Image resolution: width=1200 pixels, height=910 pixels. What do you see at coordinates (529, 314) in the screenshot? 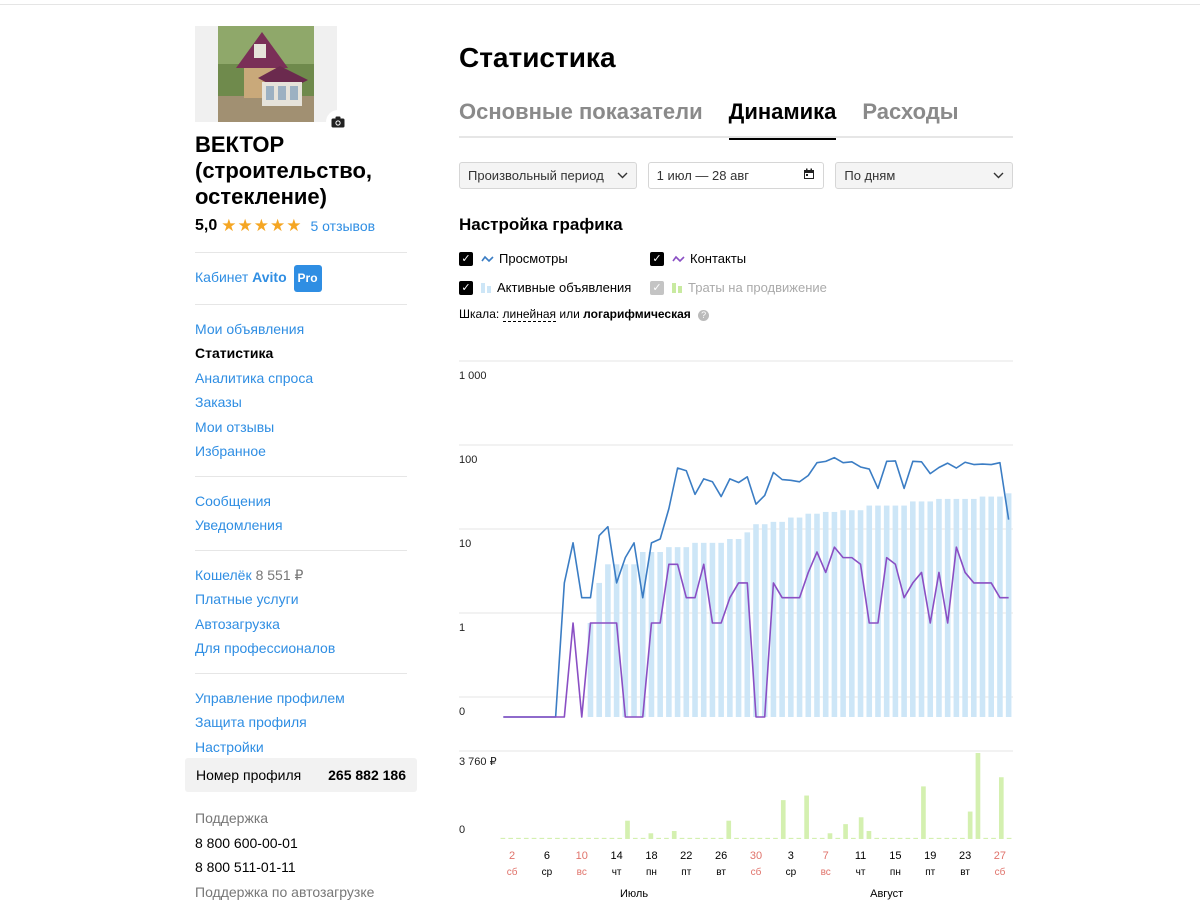
I see `scale-linear-link: линейная` at bounding box center [529, 314].